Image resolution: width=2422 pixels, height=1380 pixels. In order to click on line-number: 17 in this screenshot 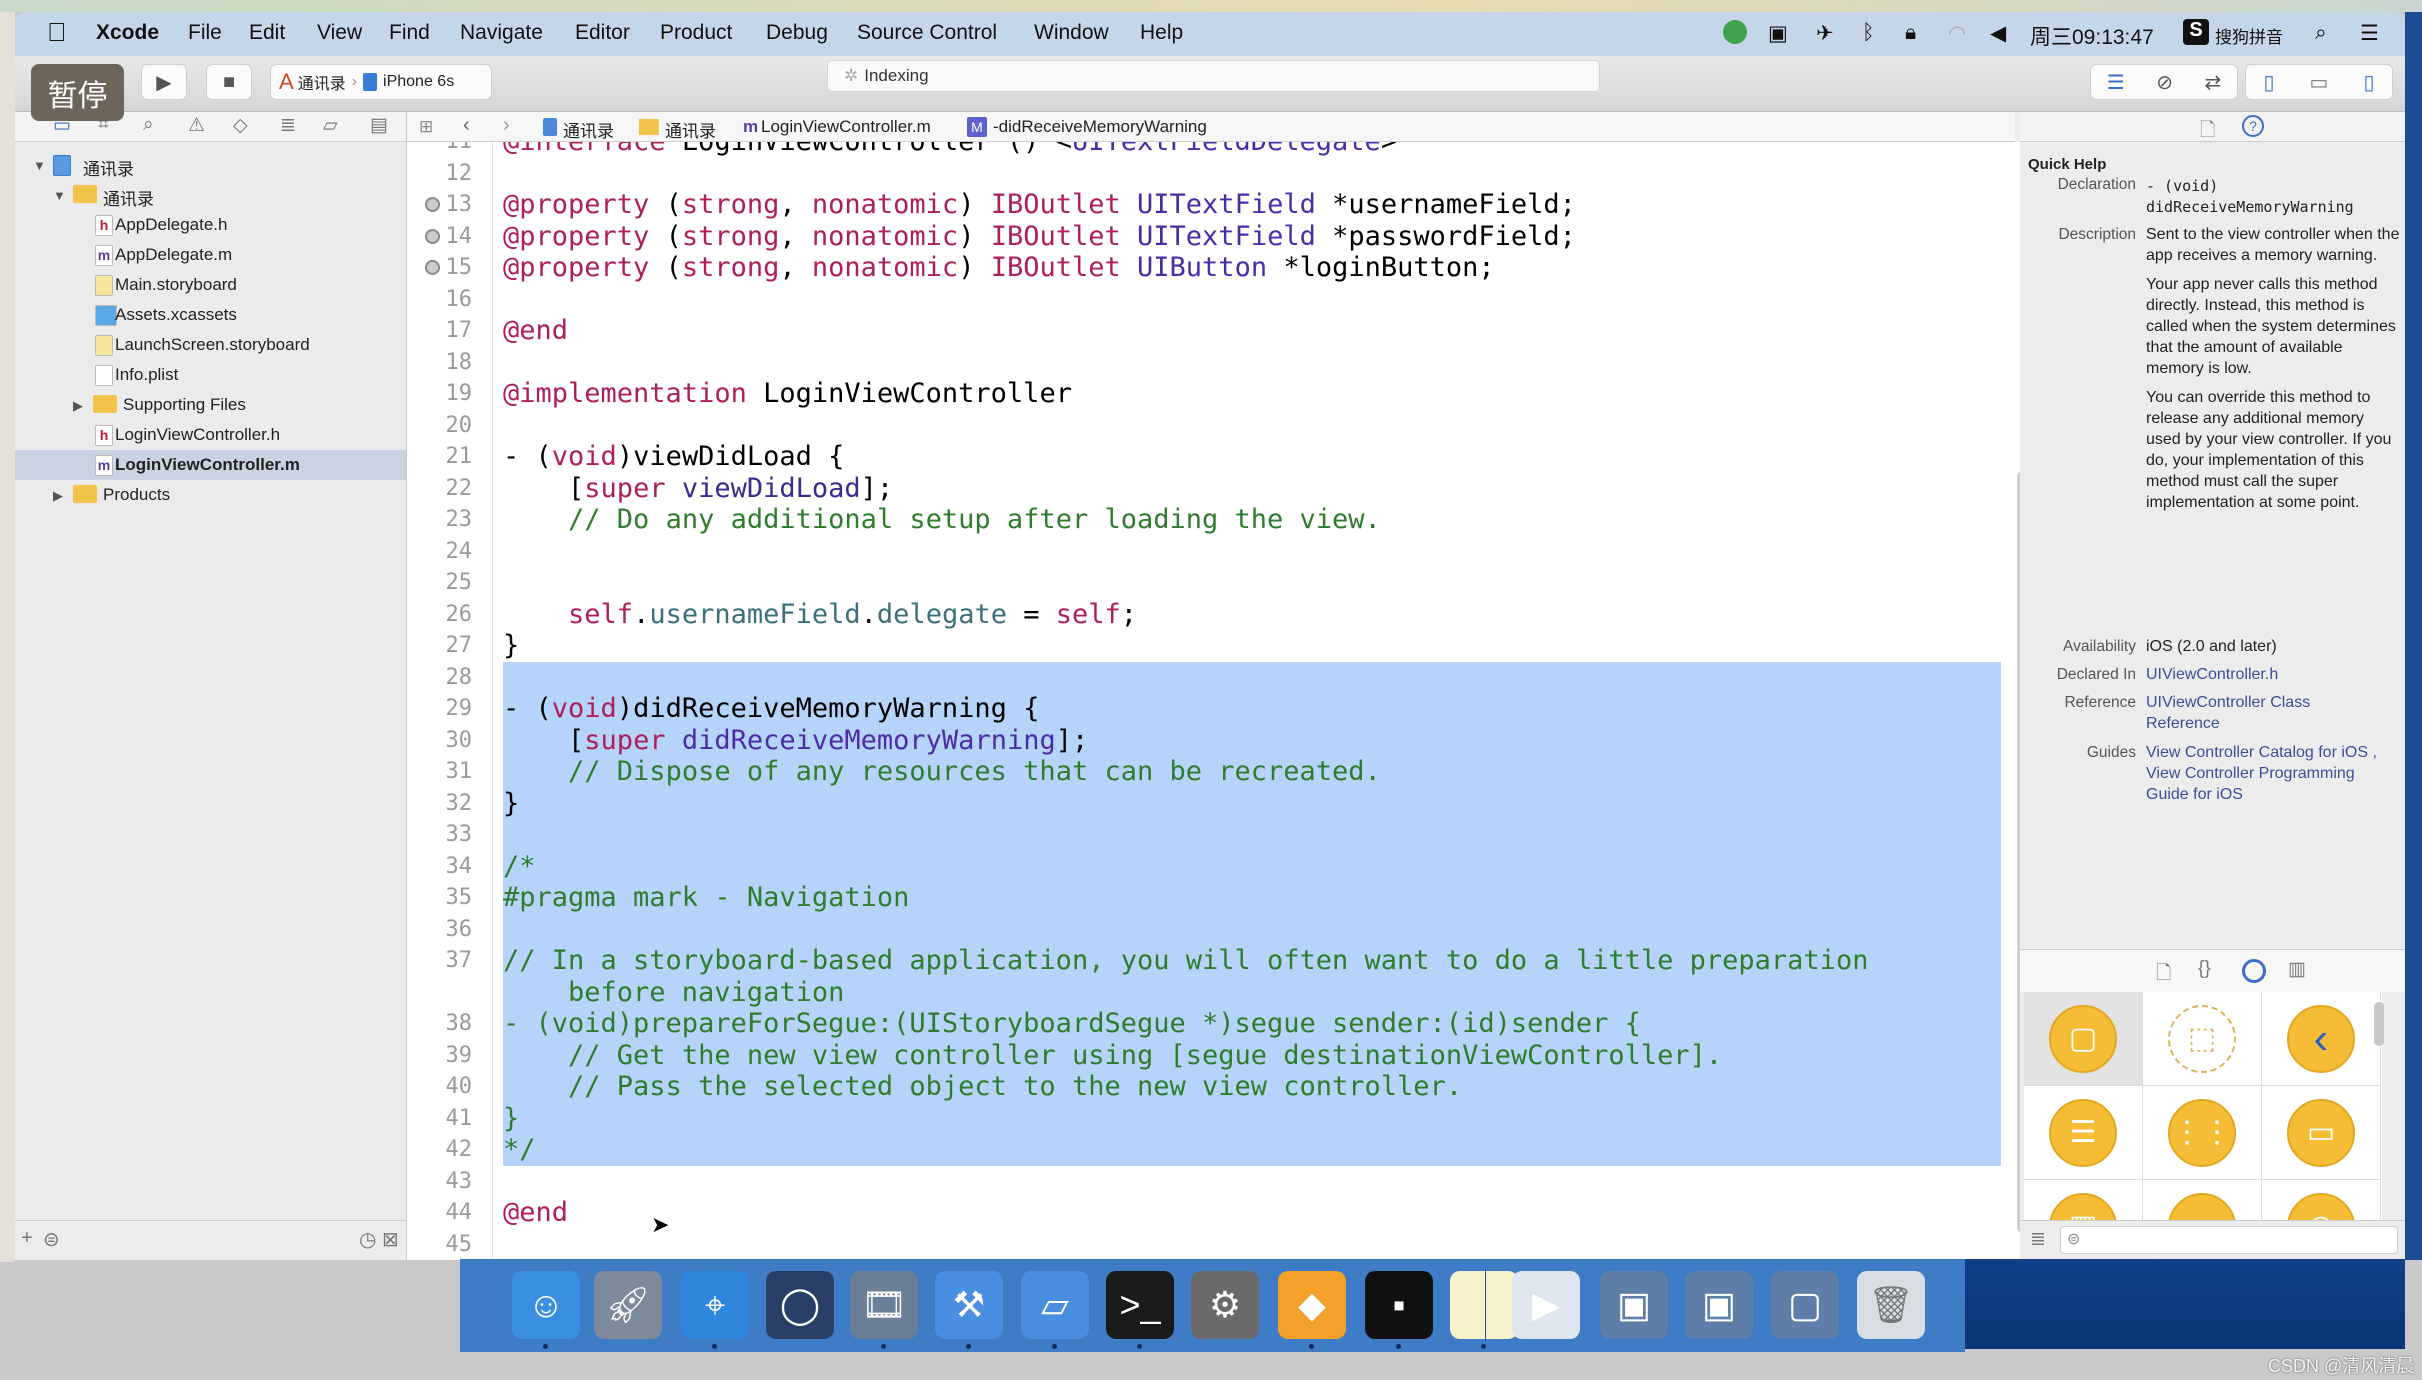, I will do `click(440, 331)`.